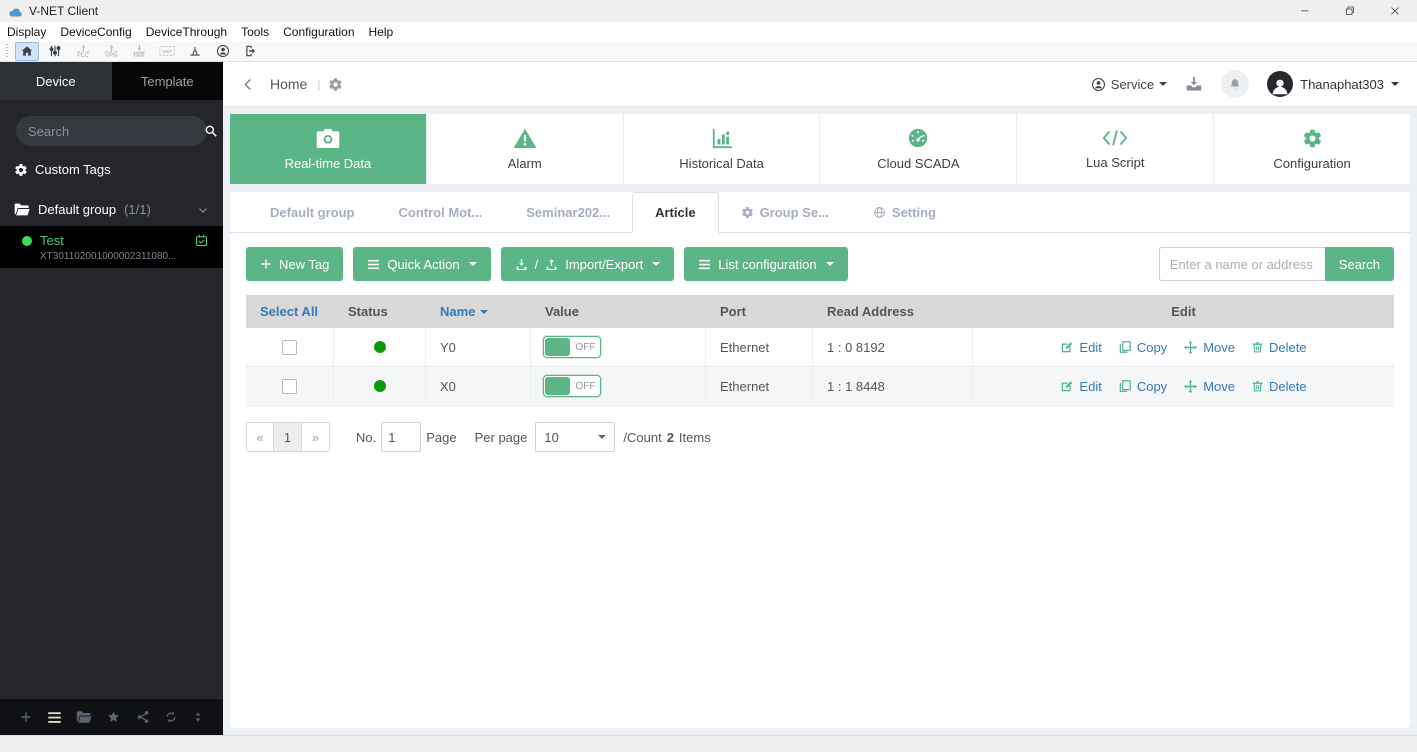 This screenshot has height=752, width=1417. What do you see at coordinates (1194, 84) in the screenshot?
I see `download-icon` at bounding box center [1194, 84].